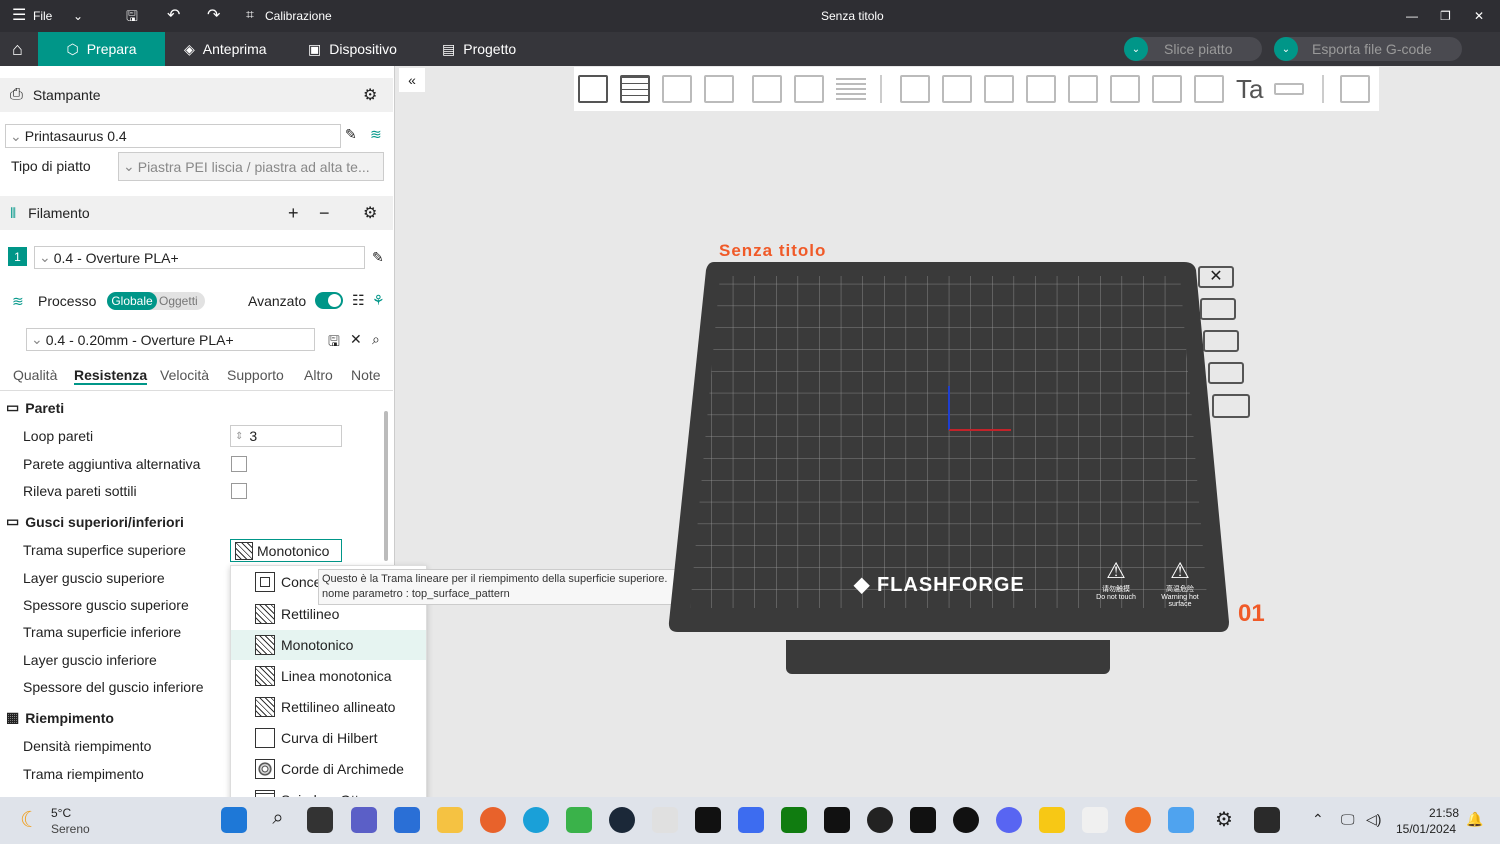  I want to click on close-button: ✕, so click(1479, 16).